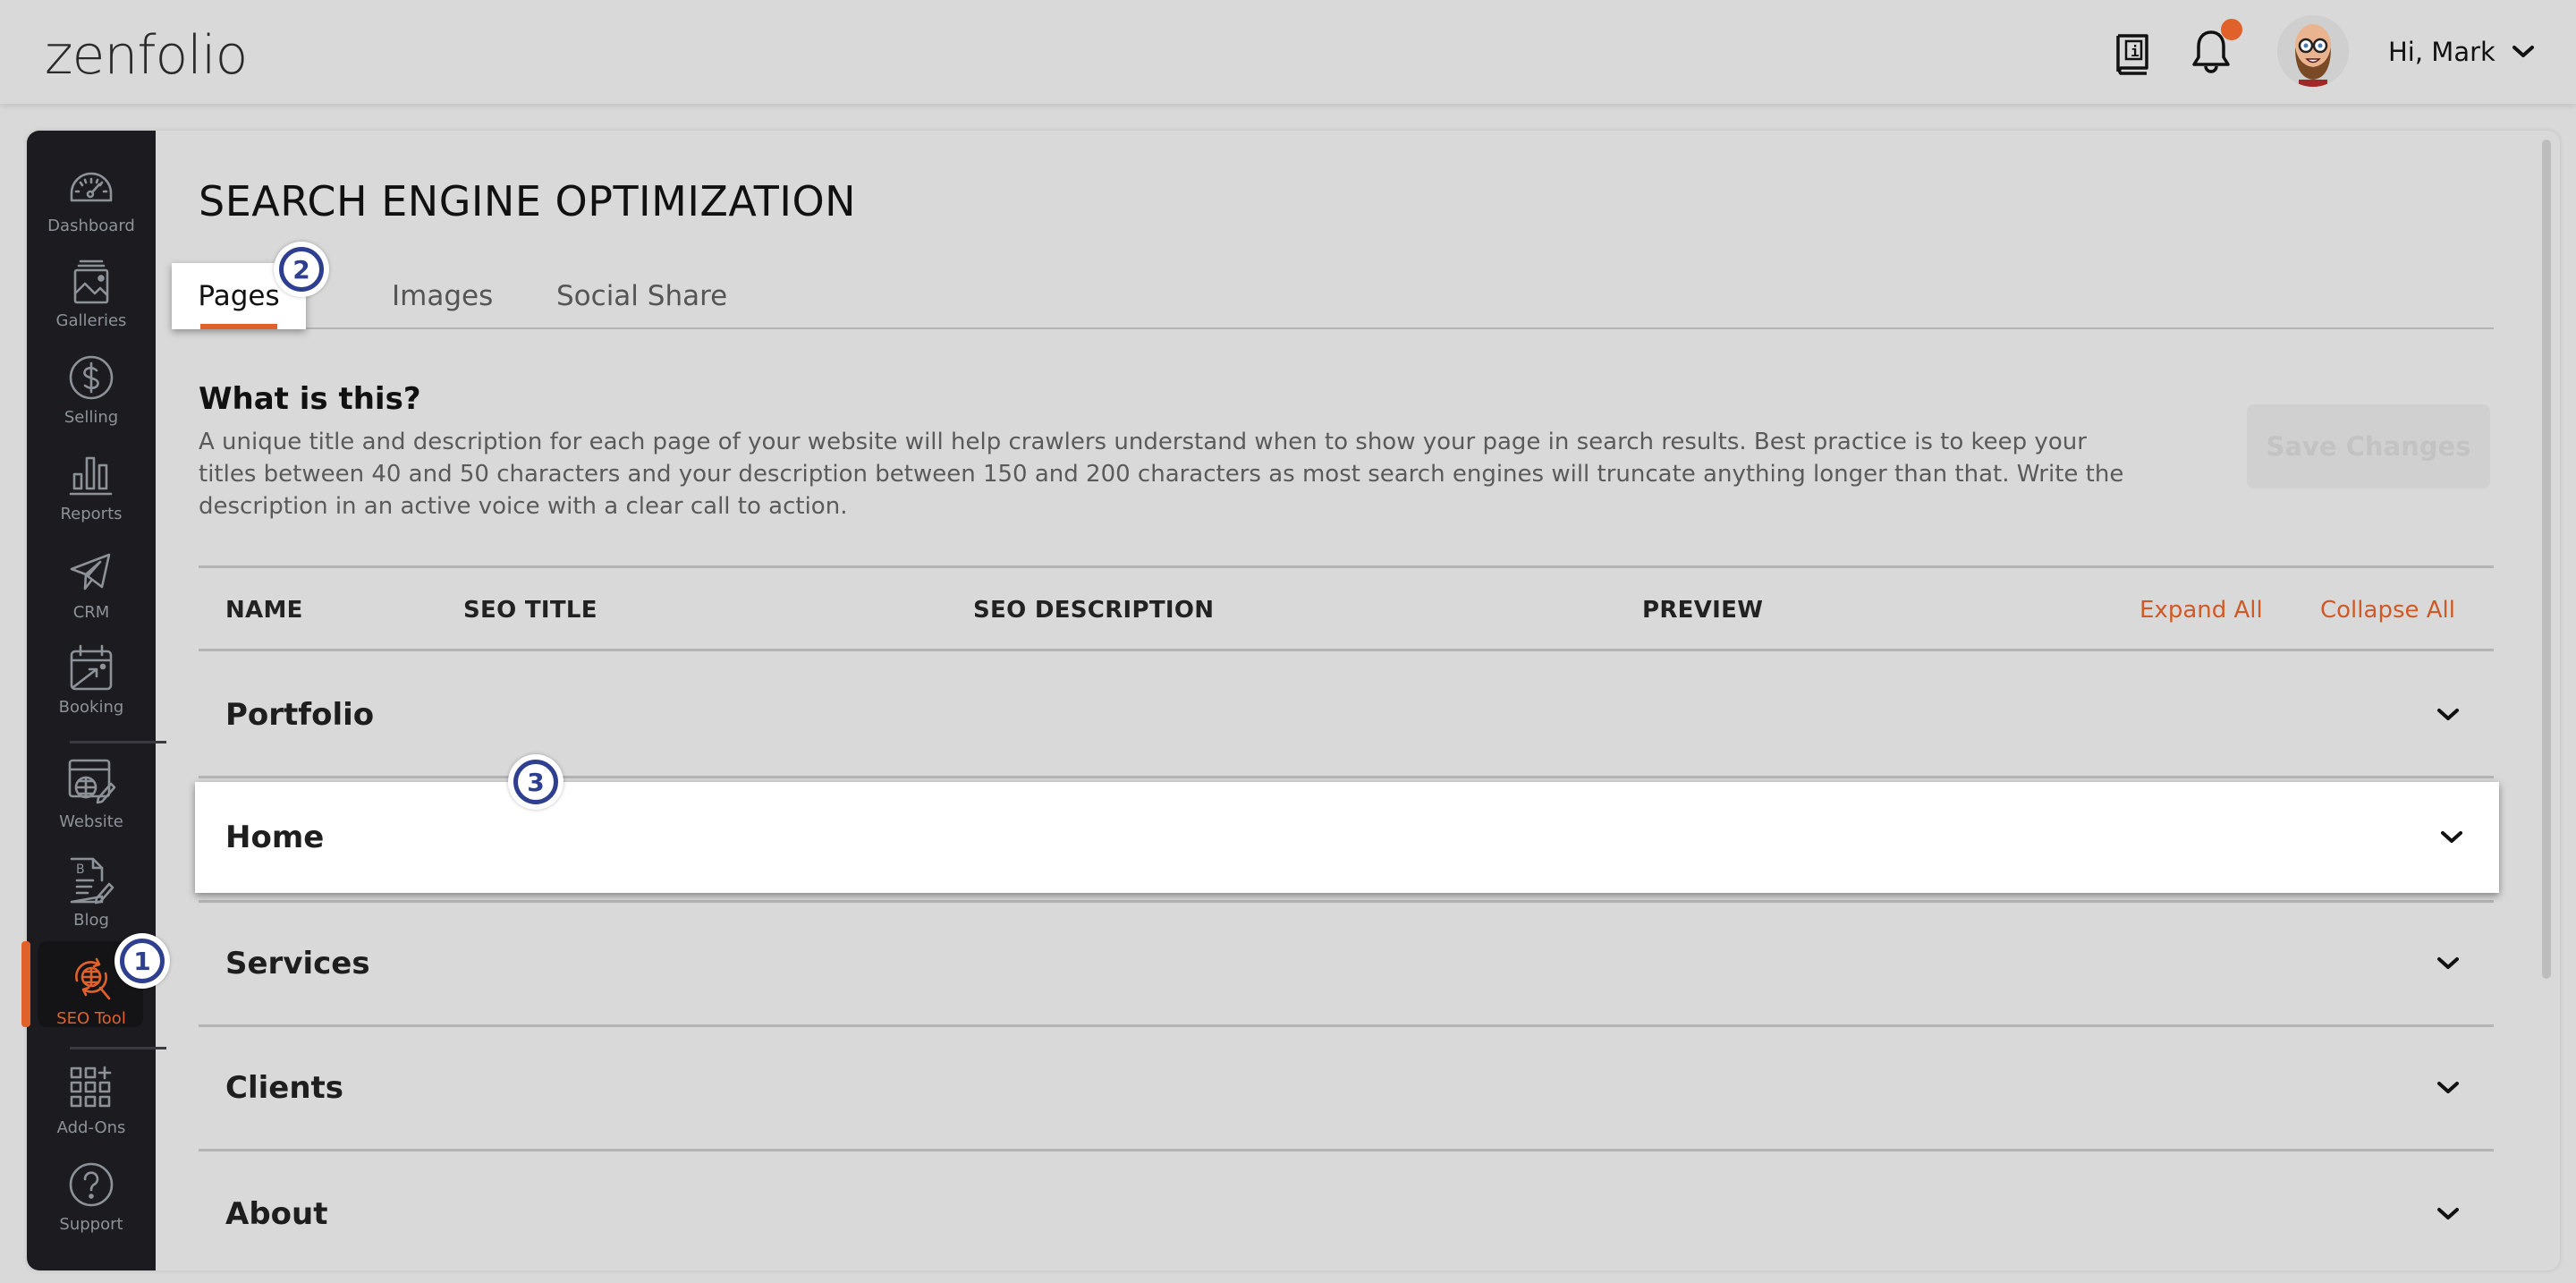  What do you see at coordinates (284, 1088) in the screenshot?
I see `row-name: Clients` at bounding box center [284, 1088].